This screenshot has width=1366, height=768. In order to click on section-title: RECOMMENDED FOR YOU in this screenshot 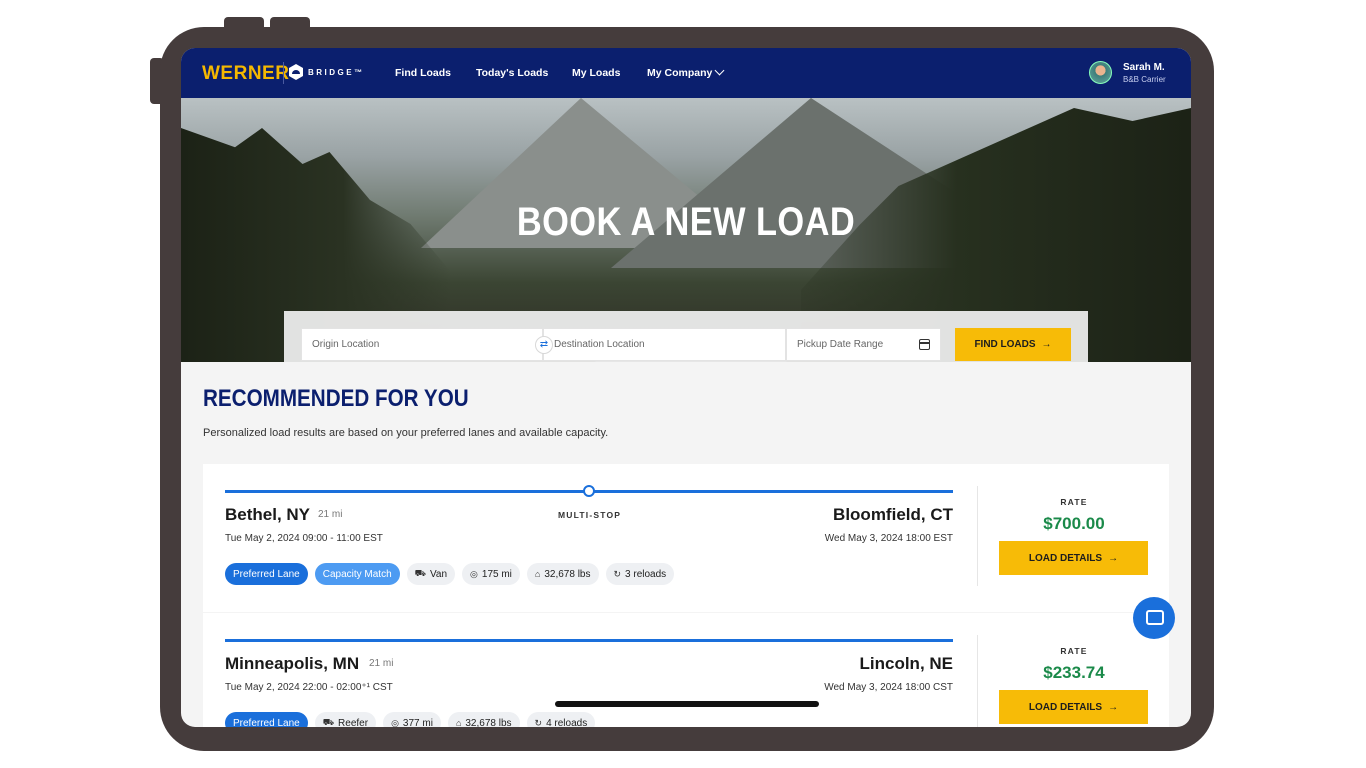, I will do `click(336, 398)`.